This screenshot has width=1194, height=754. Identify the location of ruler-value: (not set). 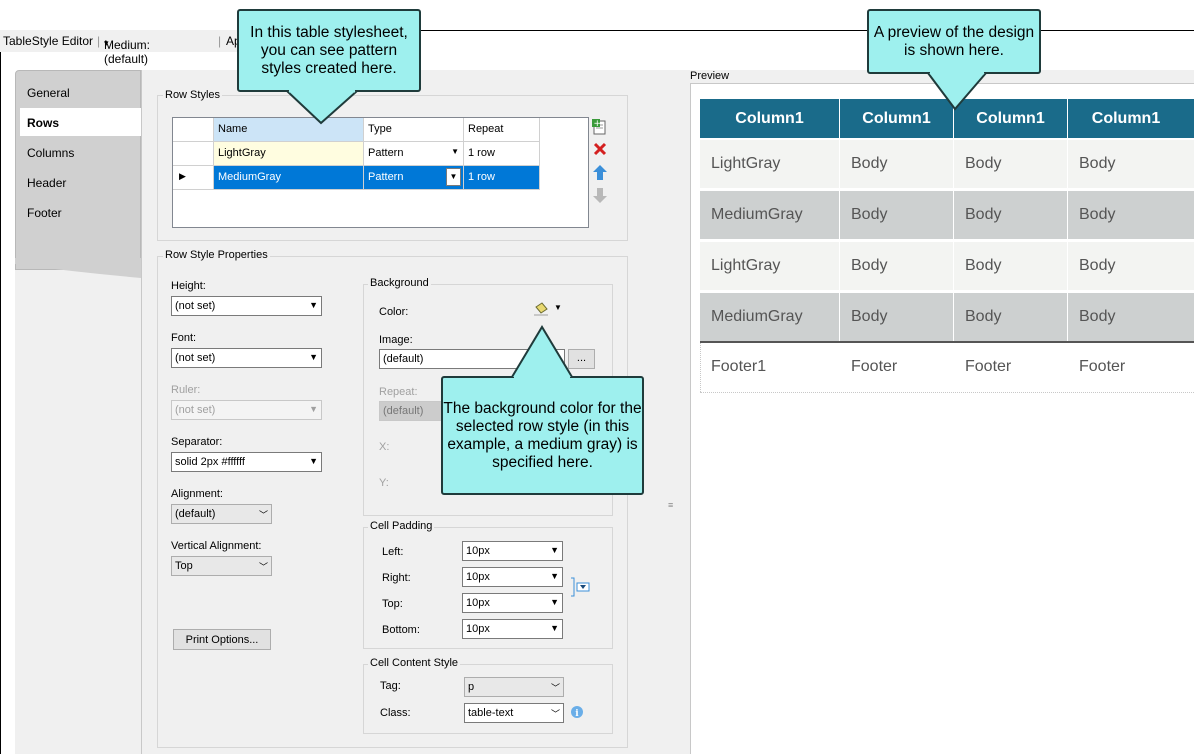
(195, 410).